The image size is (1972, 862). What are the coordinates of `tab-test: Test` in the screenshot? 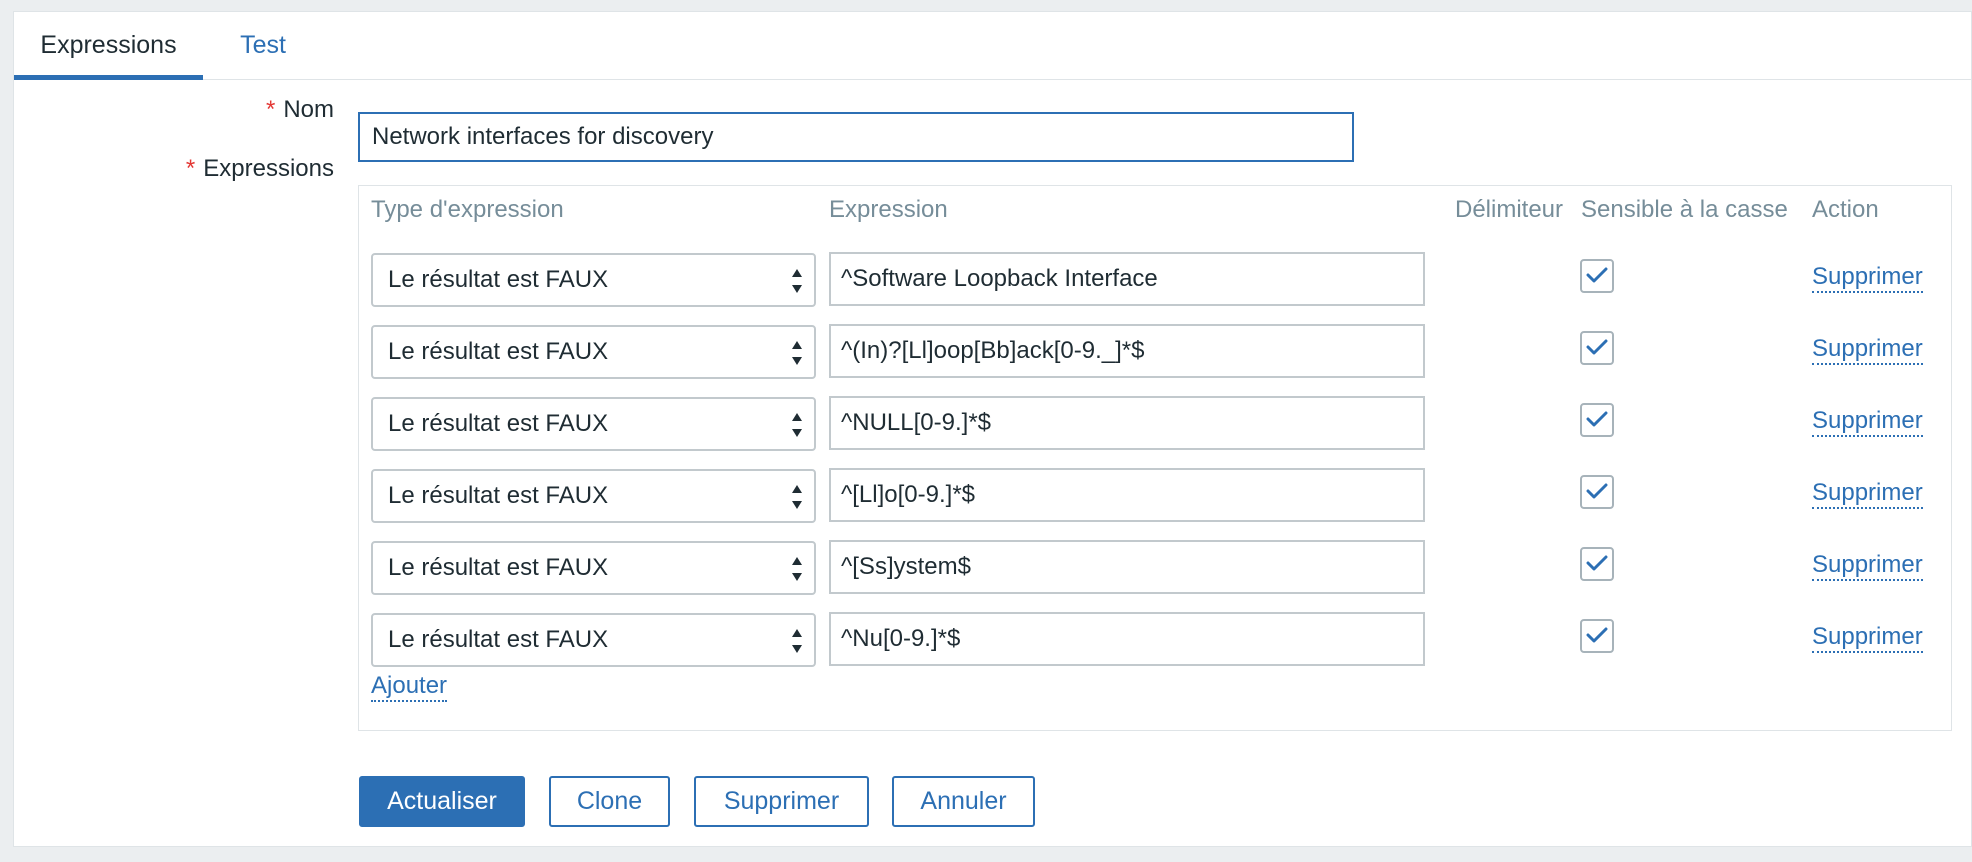 It's located at (263, 45).